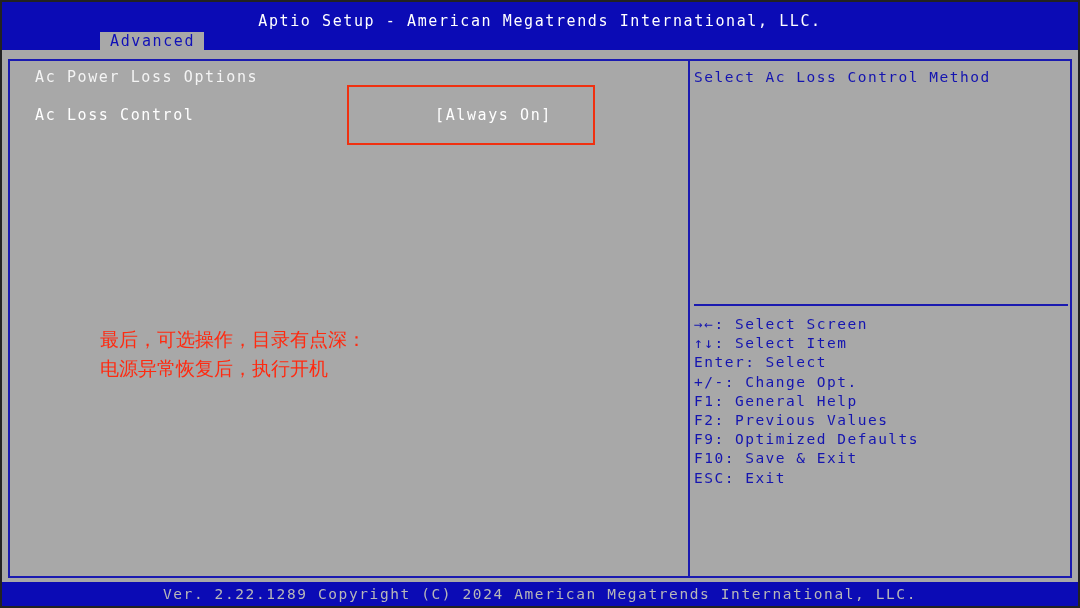 The image size is (1080, 608). What do you see at coordinates (781, 324) in the screenshot?
I see `key-hint: →←: Select Screen` at bounding box center [781, 324].